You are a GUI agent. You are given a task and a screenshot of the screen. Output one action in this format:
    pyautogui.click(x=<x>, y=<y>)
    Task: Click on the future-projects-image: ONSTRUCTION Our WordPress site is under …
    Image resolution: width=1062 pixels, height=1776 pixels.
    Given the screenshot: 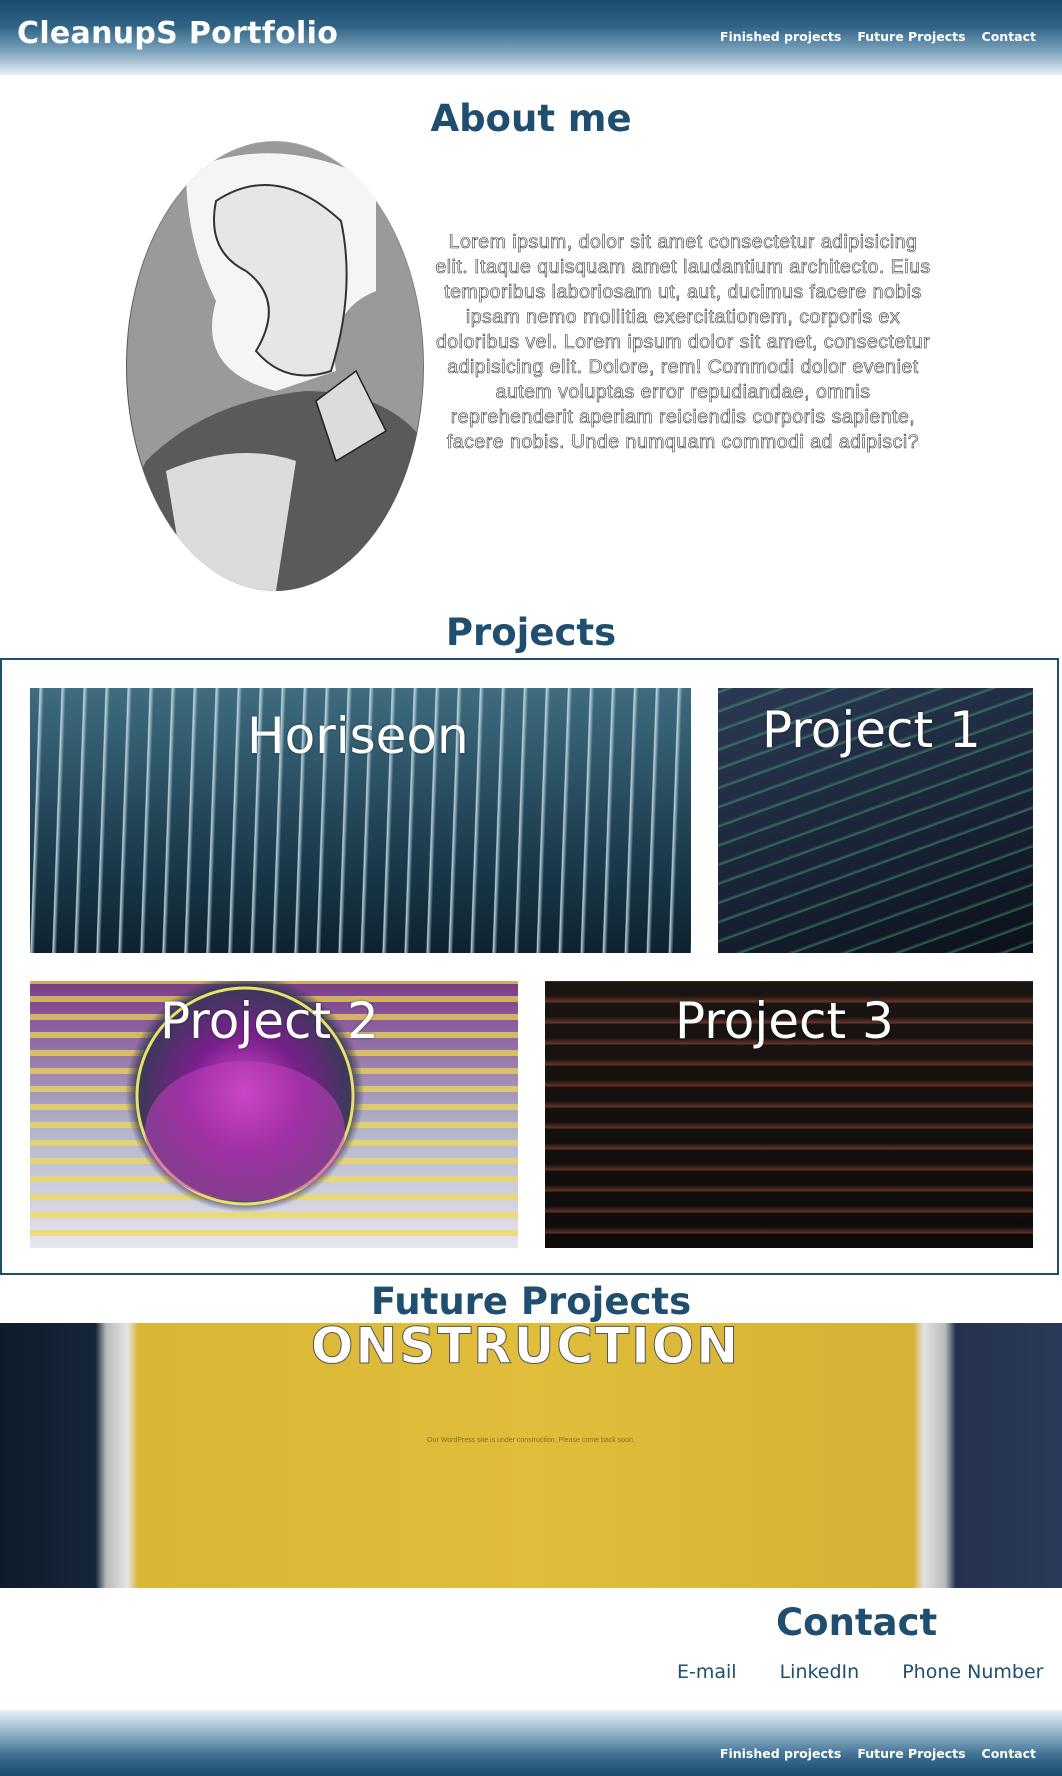 What is the action you would take?
    pyautogui.click(x=531, y=1455)
    